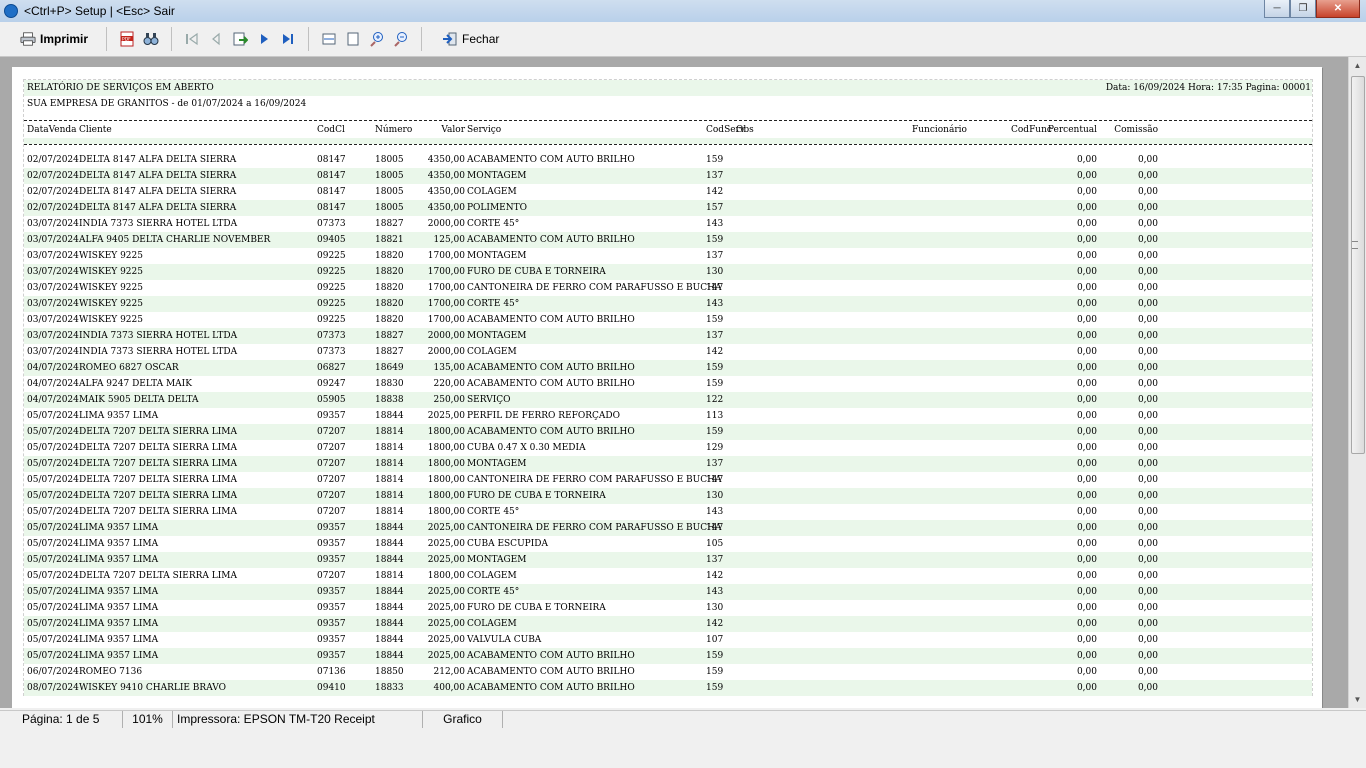  I want to click on next-page-button, so click(264, 39).